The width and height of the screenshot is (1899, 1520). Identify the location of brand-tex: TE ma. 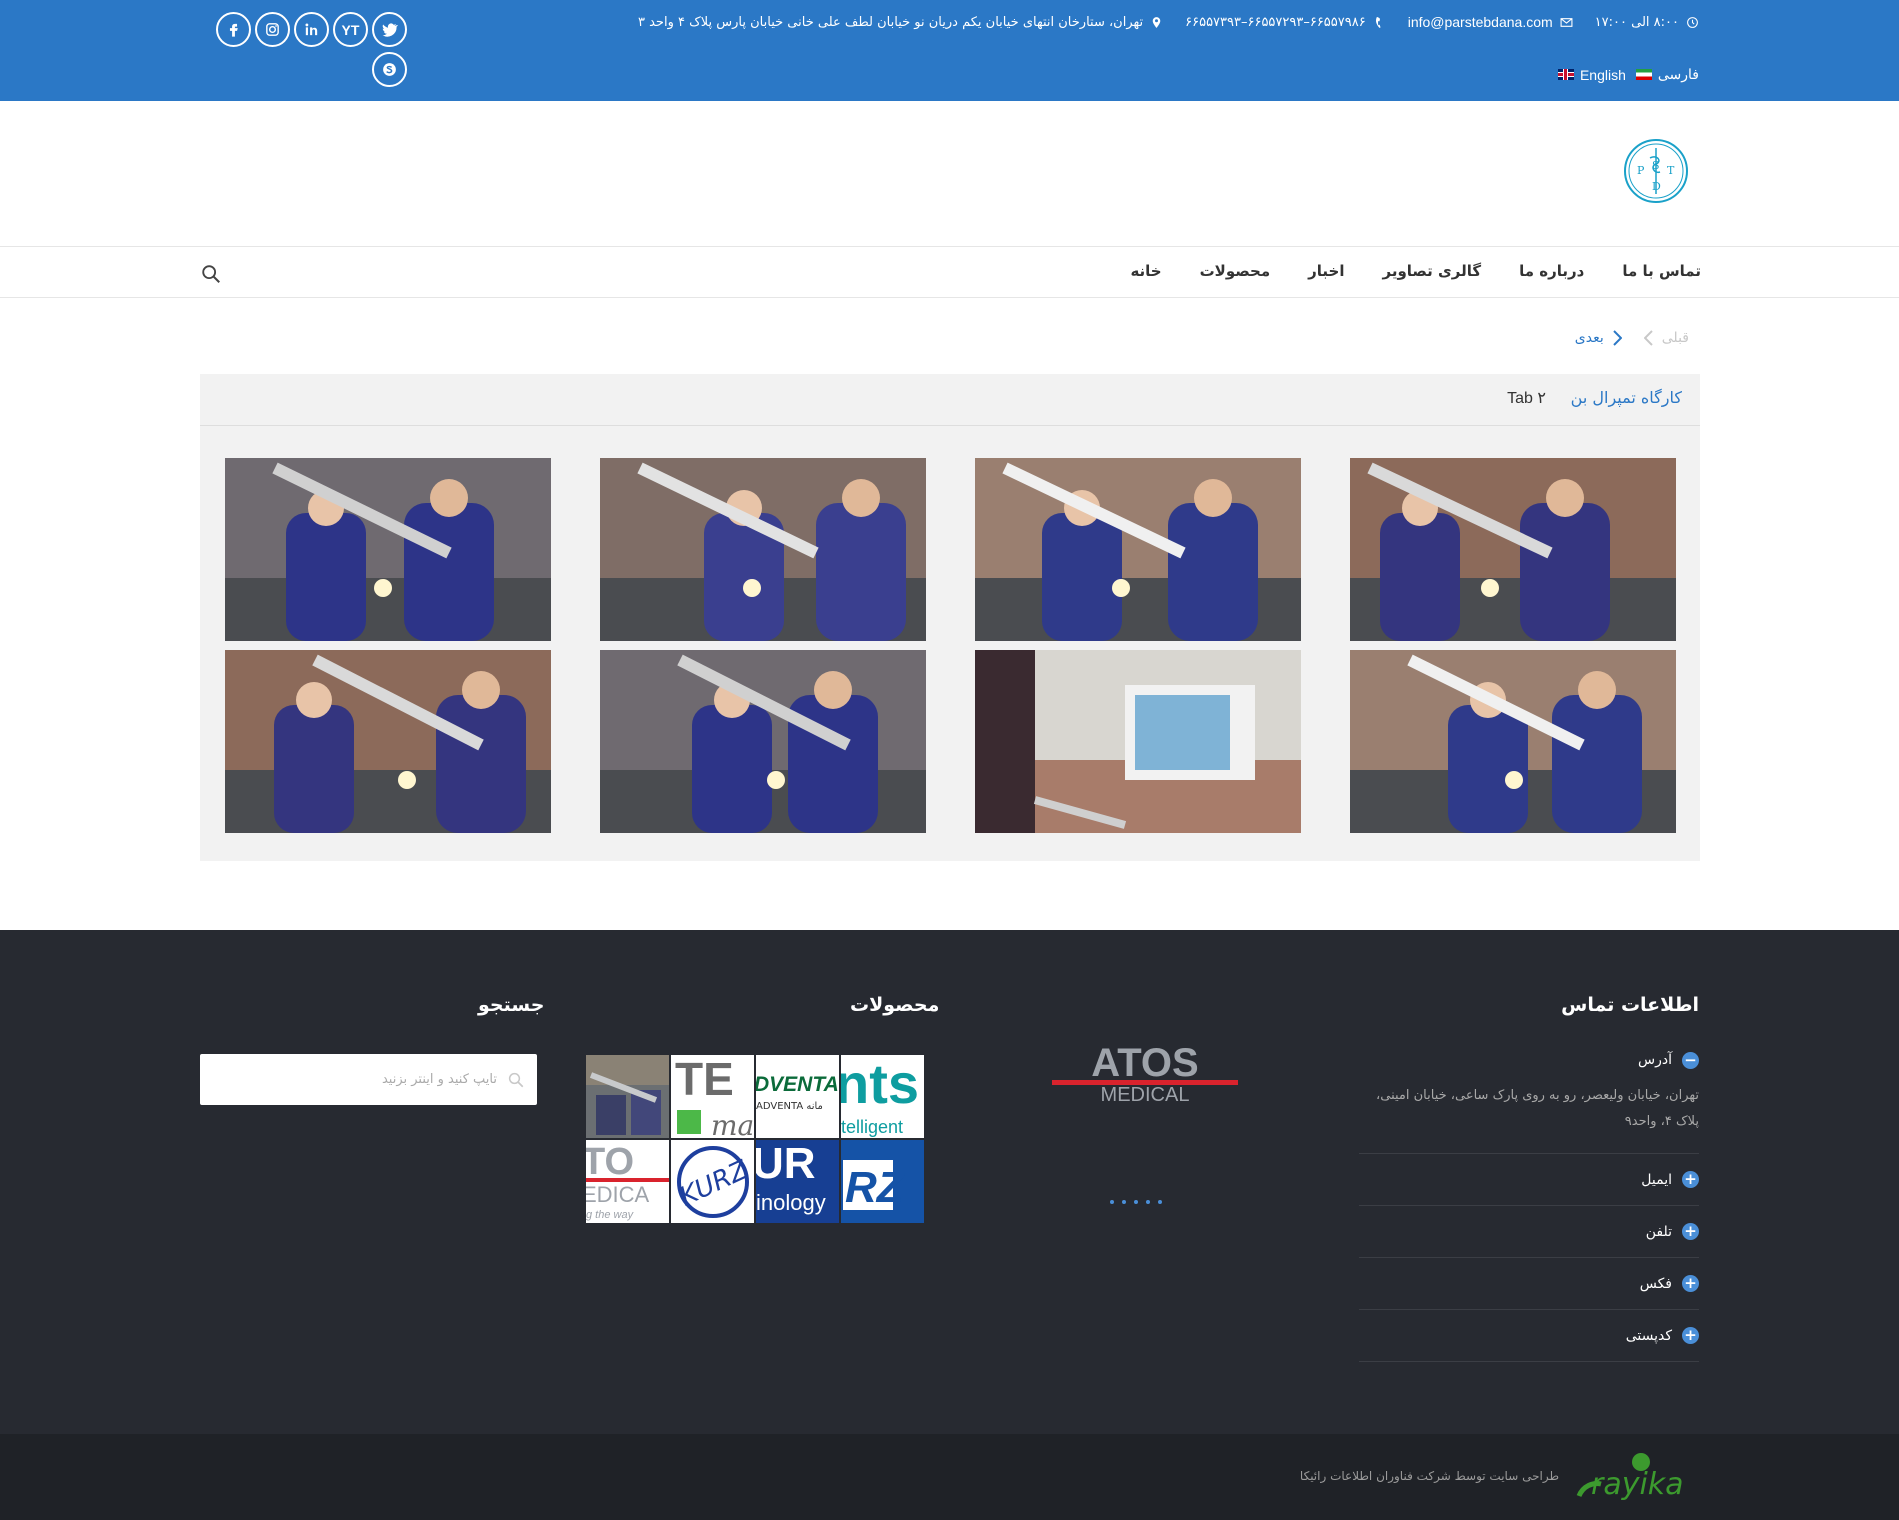
(712, 1096).